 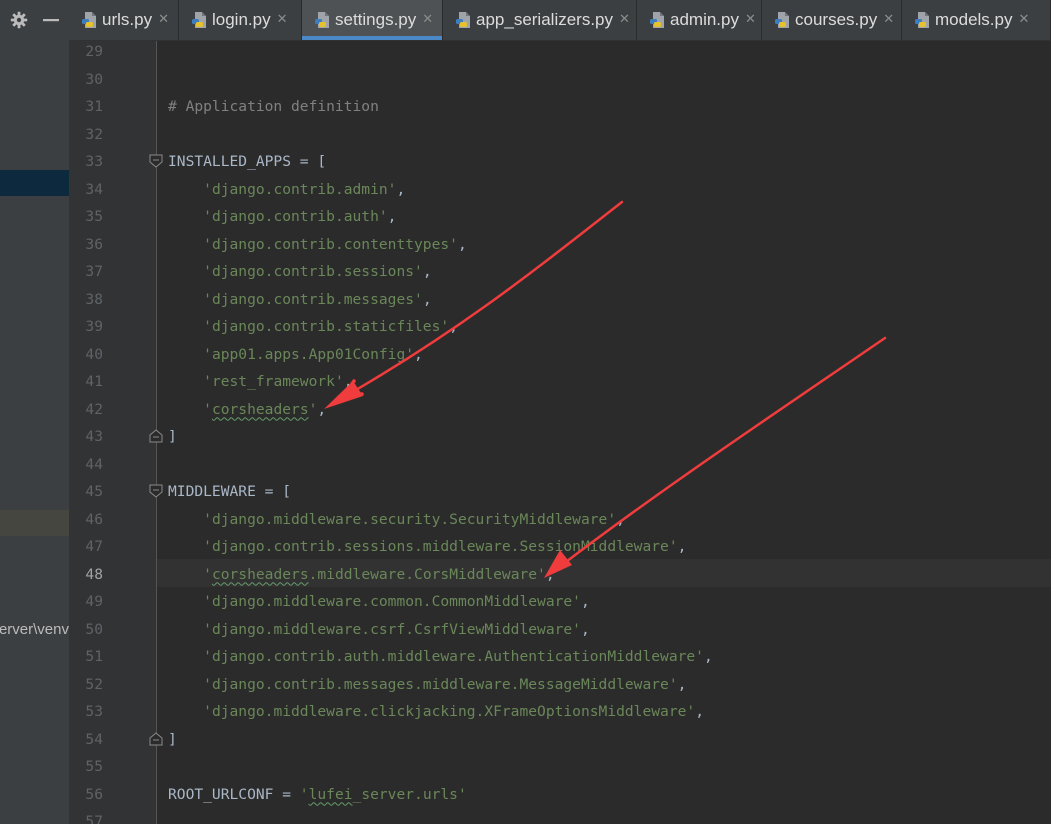 I want to click on code-text: 'django.contrib.contenttypes',, so click(x=335, y=244).